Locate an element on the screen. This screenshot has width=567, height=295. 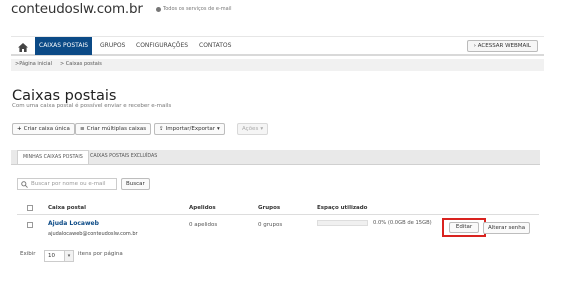
create-single-label: Criar caixa única is located at coordinates (46, 129).